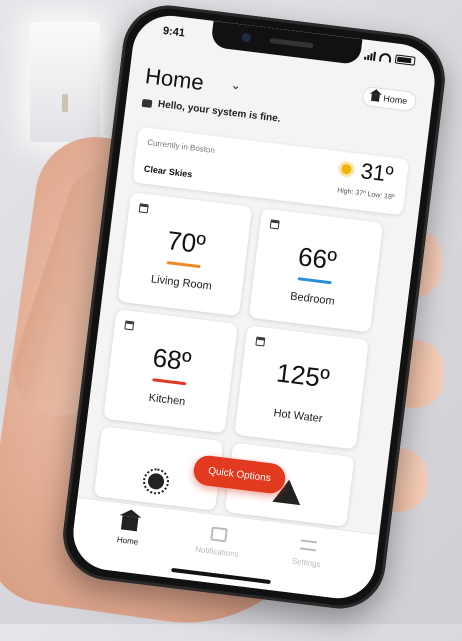 The height and width of the screenshot is (641, 462). What do you see at coordinates (65, 103) in the screenshot?
I see `wall-light-knob` at bounding box center [65, 103].